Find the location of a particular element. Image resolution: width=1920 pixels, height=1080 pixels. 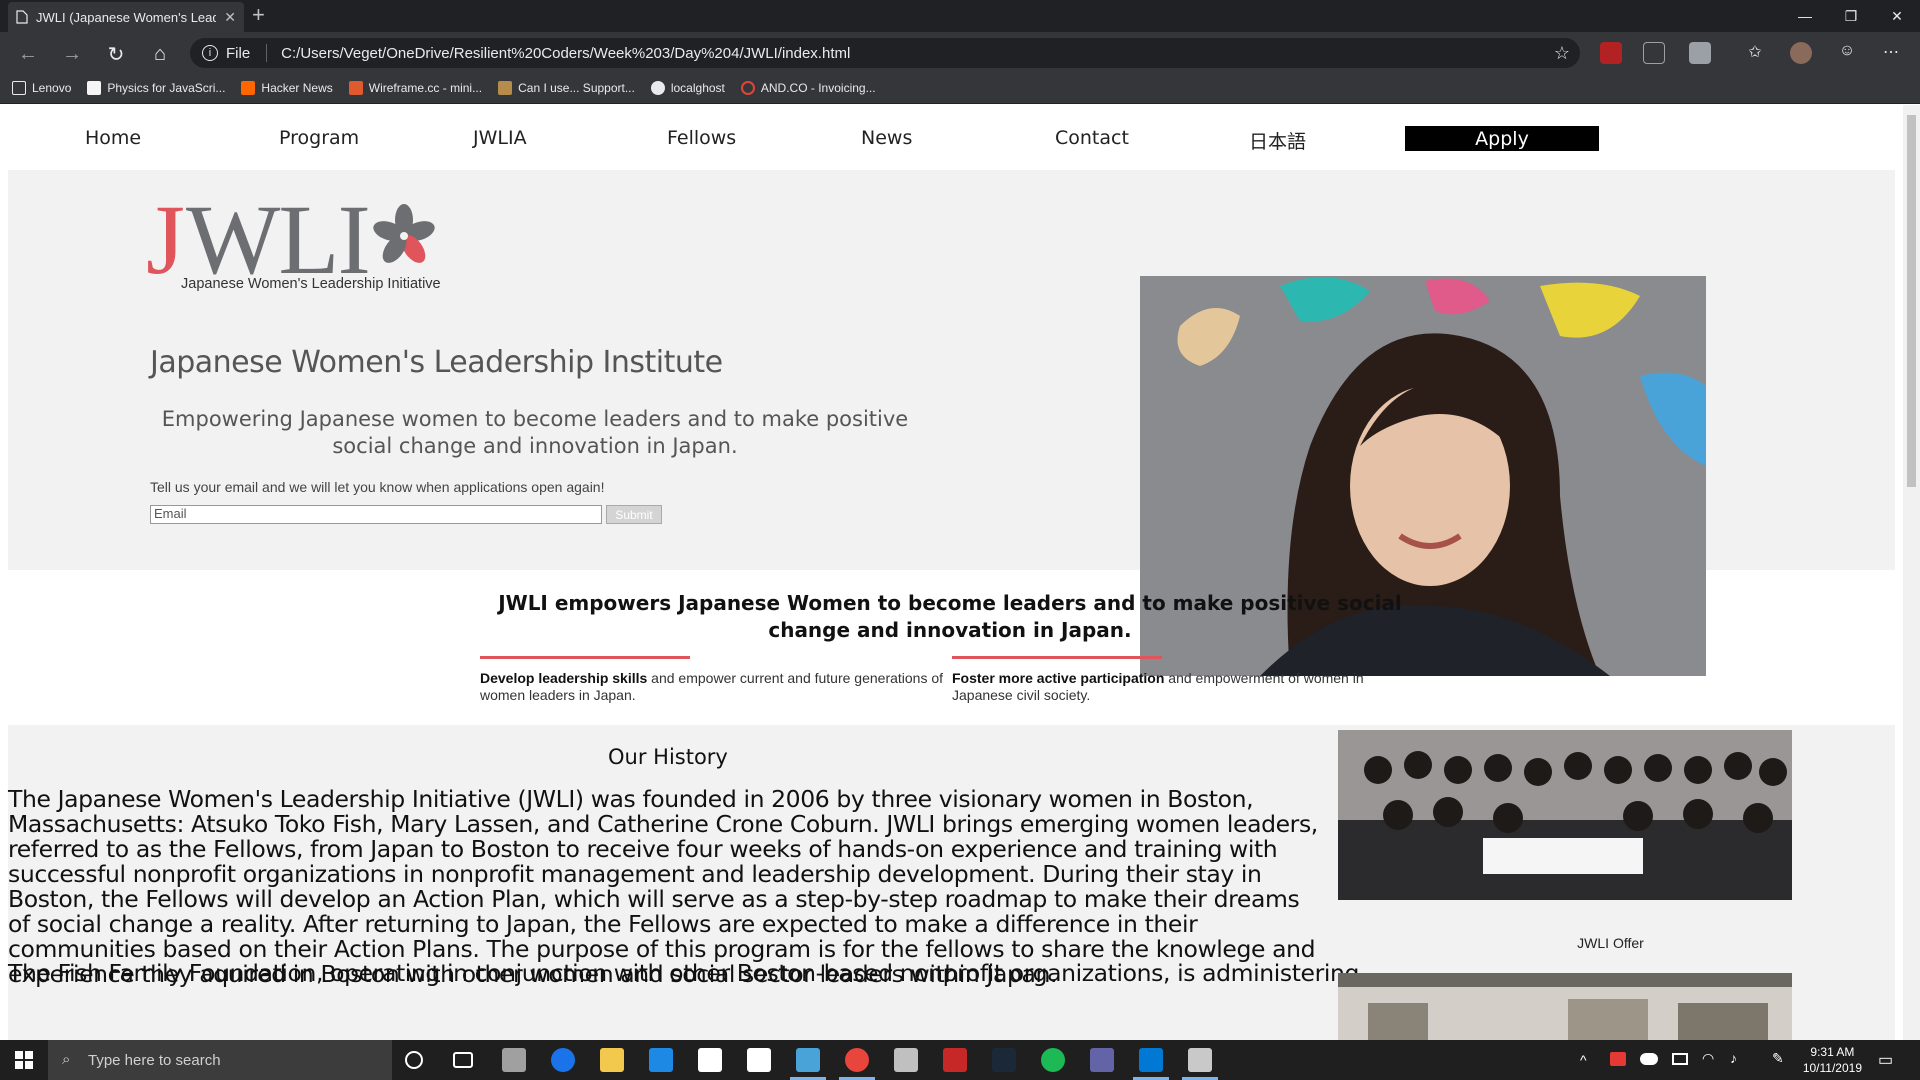

new-tab-button: + is located at coordinates (258, 15).